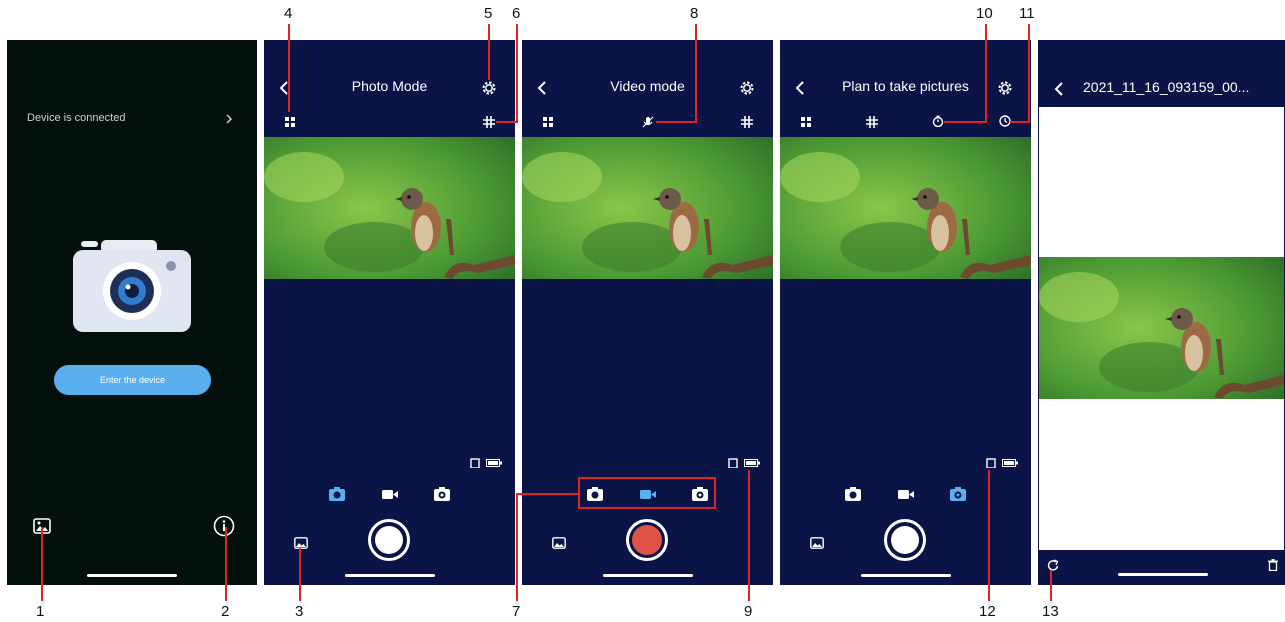 The image size is (1285, 622). What do you see at coordinates (132, 286) in the screenshot?
I see `camera-illustration` at bounding box center [132, 286].